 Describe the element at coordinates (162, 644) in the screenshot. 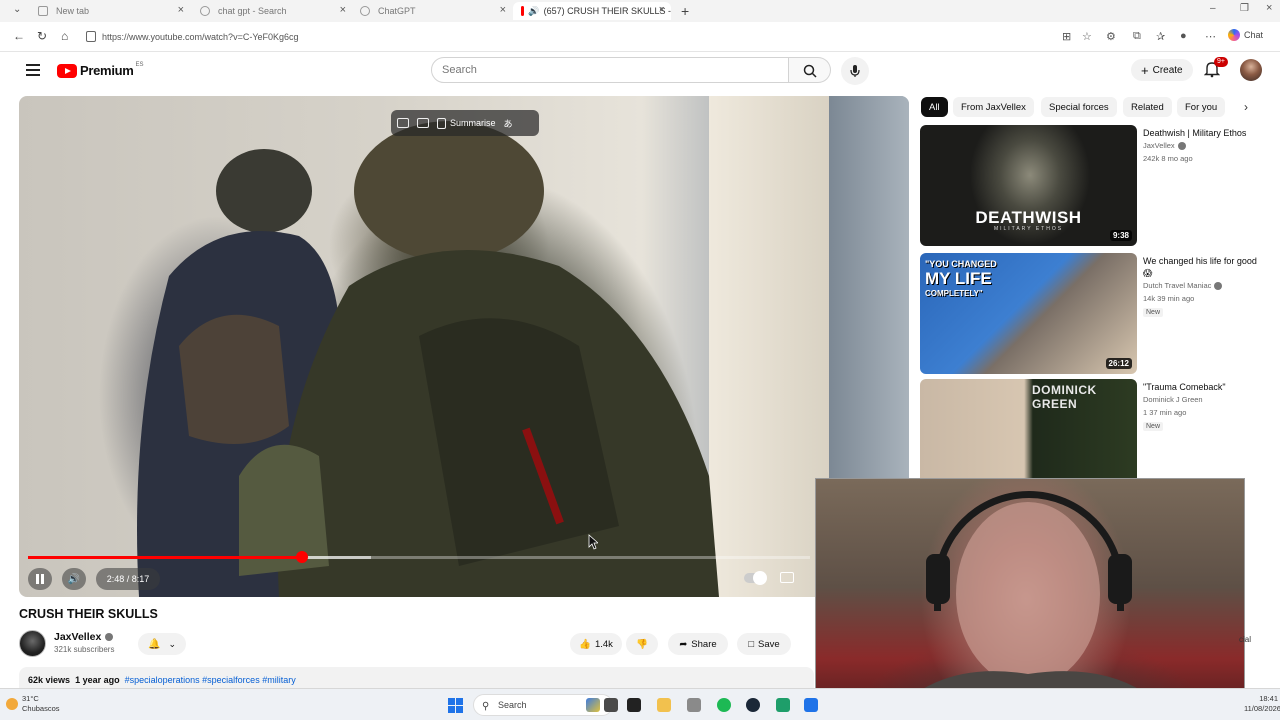

I see `subscribed-notifications-button: 🔔 ⌄` at that location.